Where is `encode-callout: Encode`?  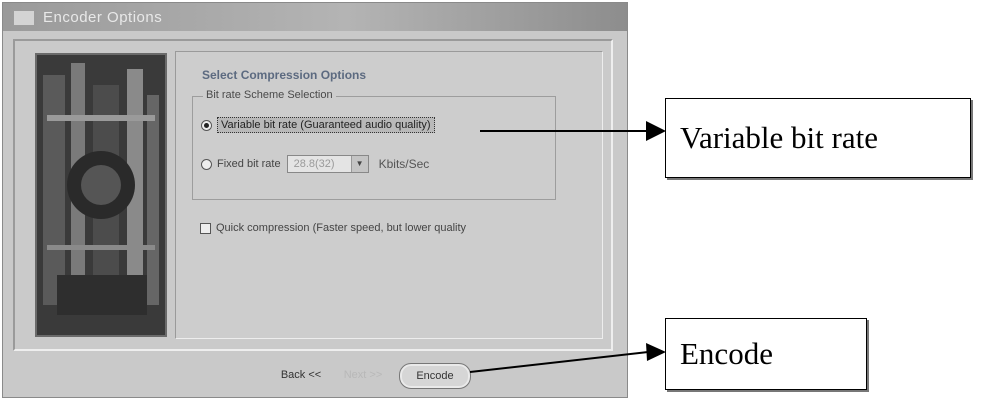 encode-callout: Encode is located at coordinates (766, 354).